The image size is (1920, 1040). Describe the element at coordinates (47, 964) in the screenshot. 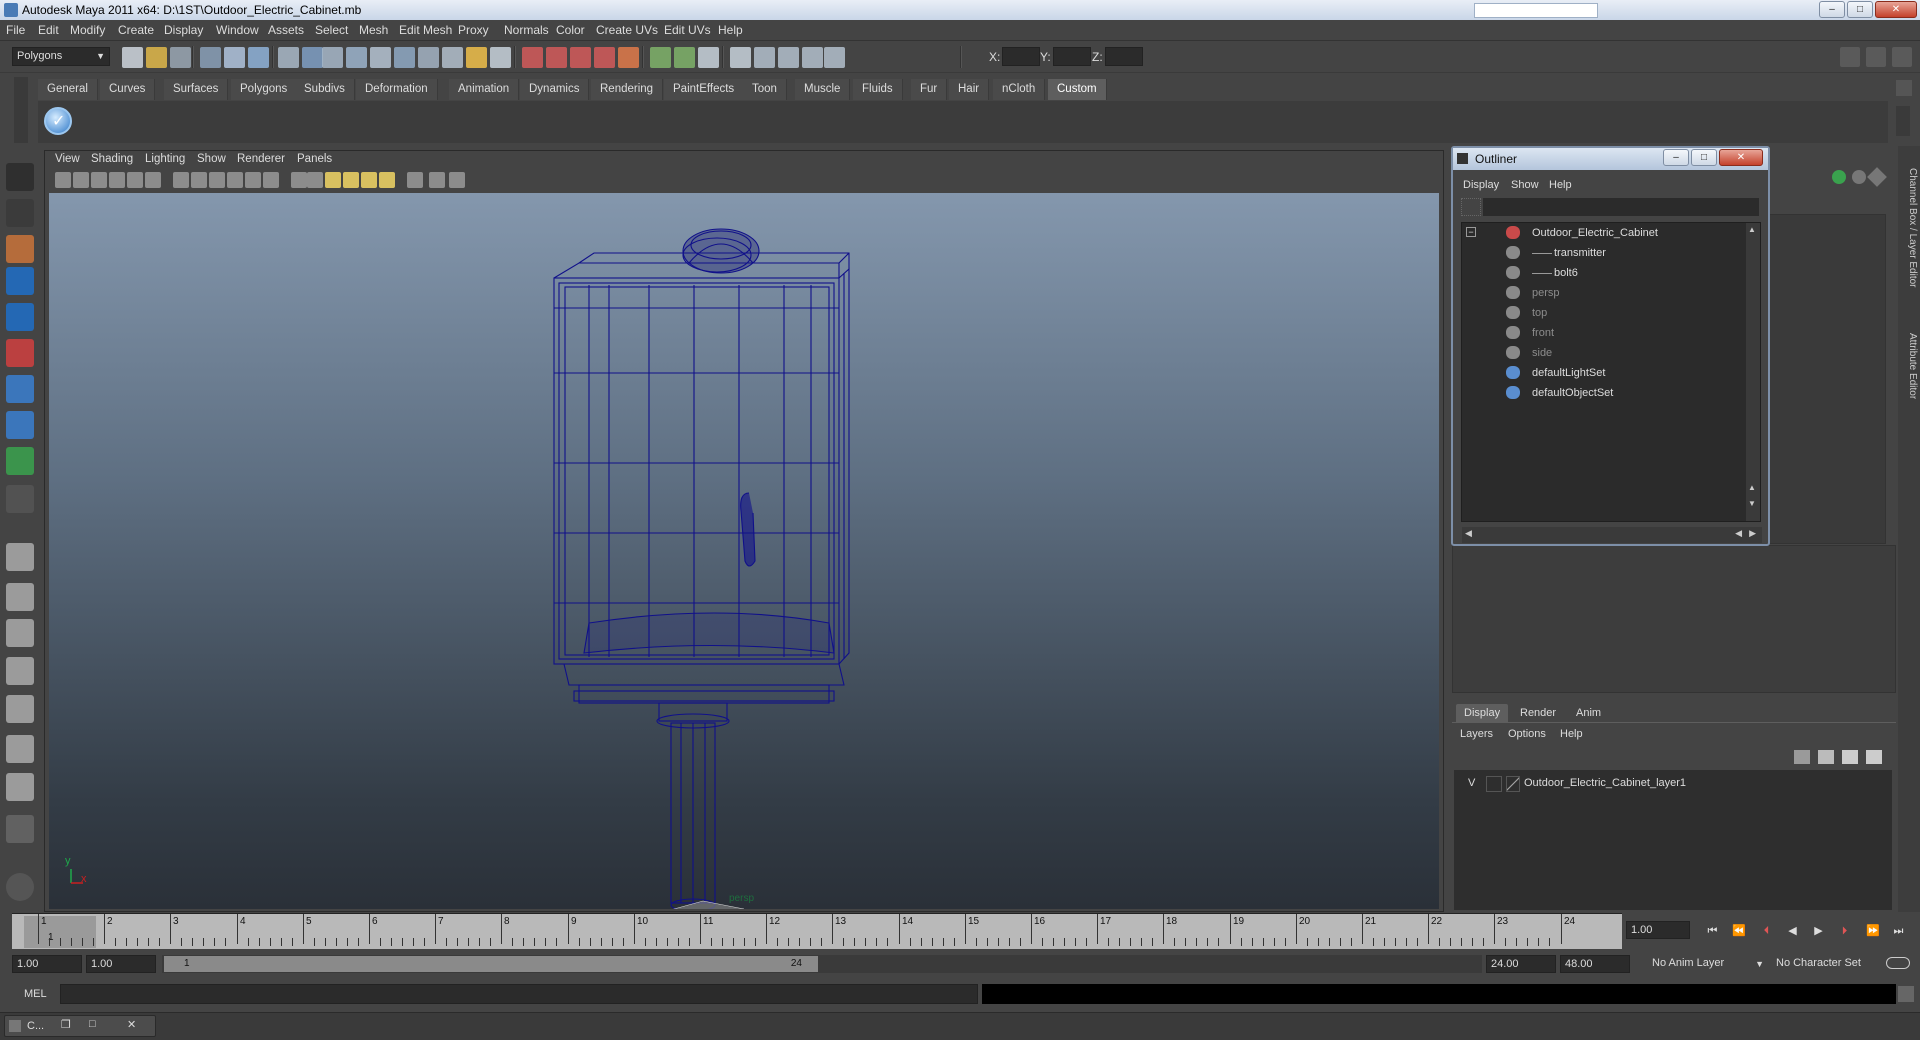

I see `start-time-field: 1.00` at that location.